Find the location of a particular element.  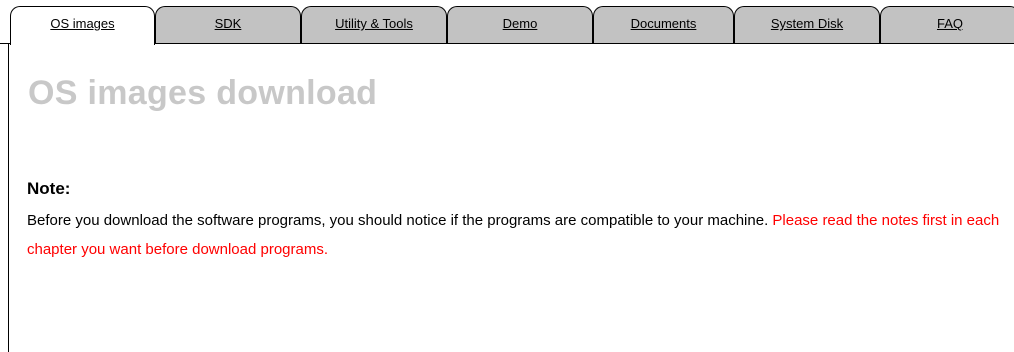

page-title: OS images download is located at coordinates (203, 93).